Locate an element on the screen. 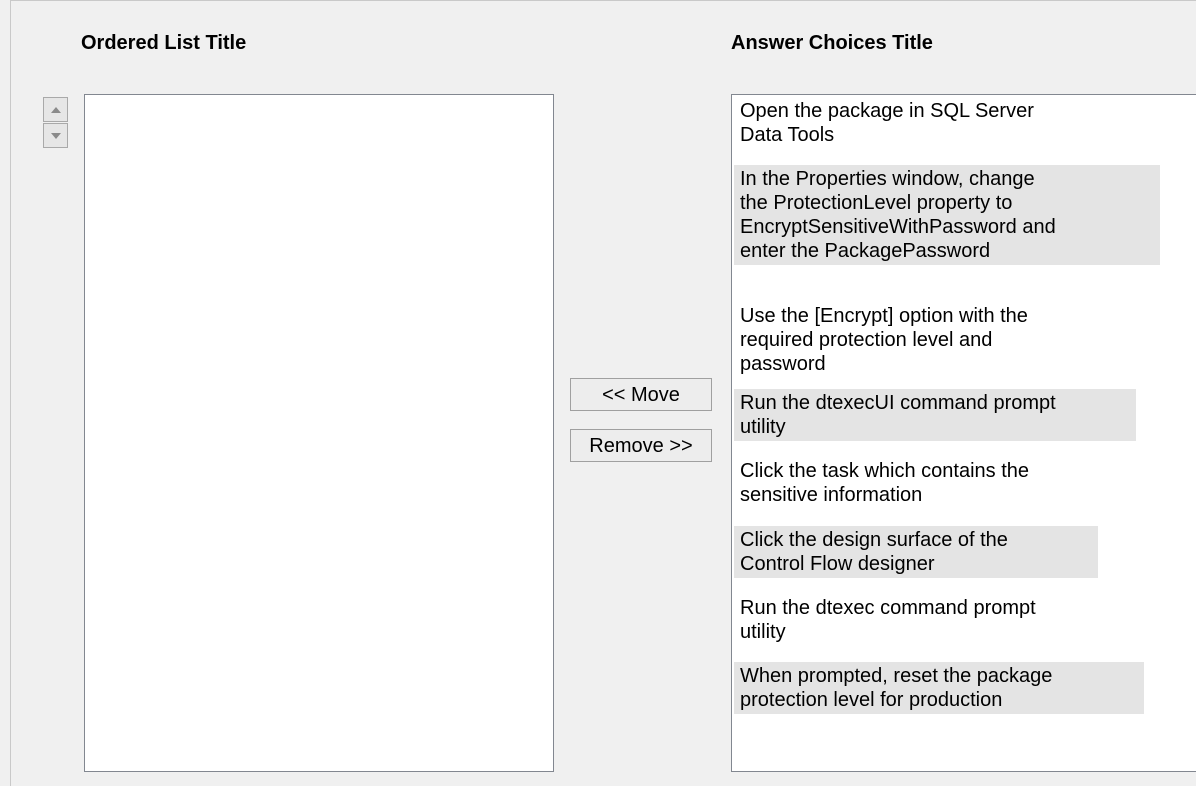  choice-text-line: Click the design surface of the is located at coordinates (874, 540).